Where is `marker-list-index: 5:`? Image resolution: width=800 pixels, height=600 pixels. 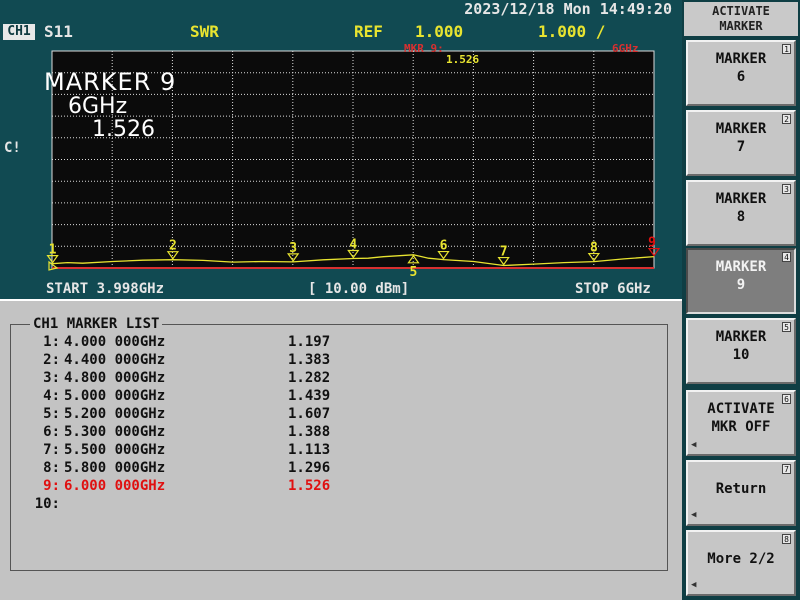
marker-list-index: 5: is located at coordinates (51, 414).